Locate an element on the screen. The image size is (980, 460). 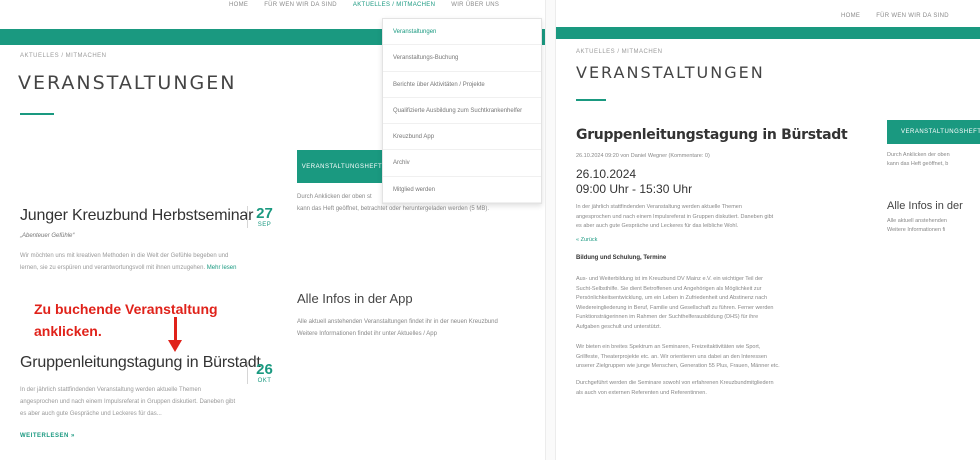
event-title-gruppenleitungstagung: Gruppenleitungstagung in Bürstadt is located at coordinates (140, 363).